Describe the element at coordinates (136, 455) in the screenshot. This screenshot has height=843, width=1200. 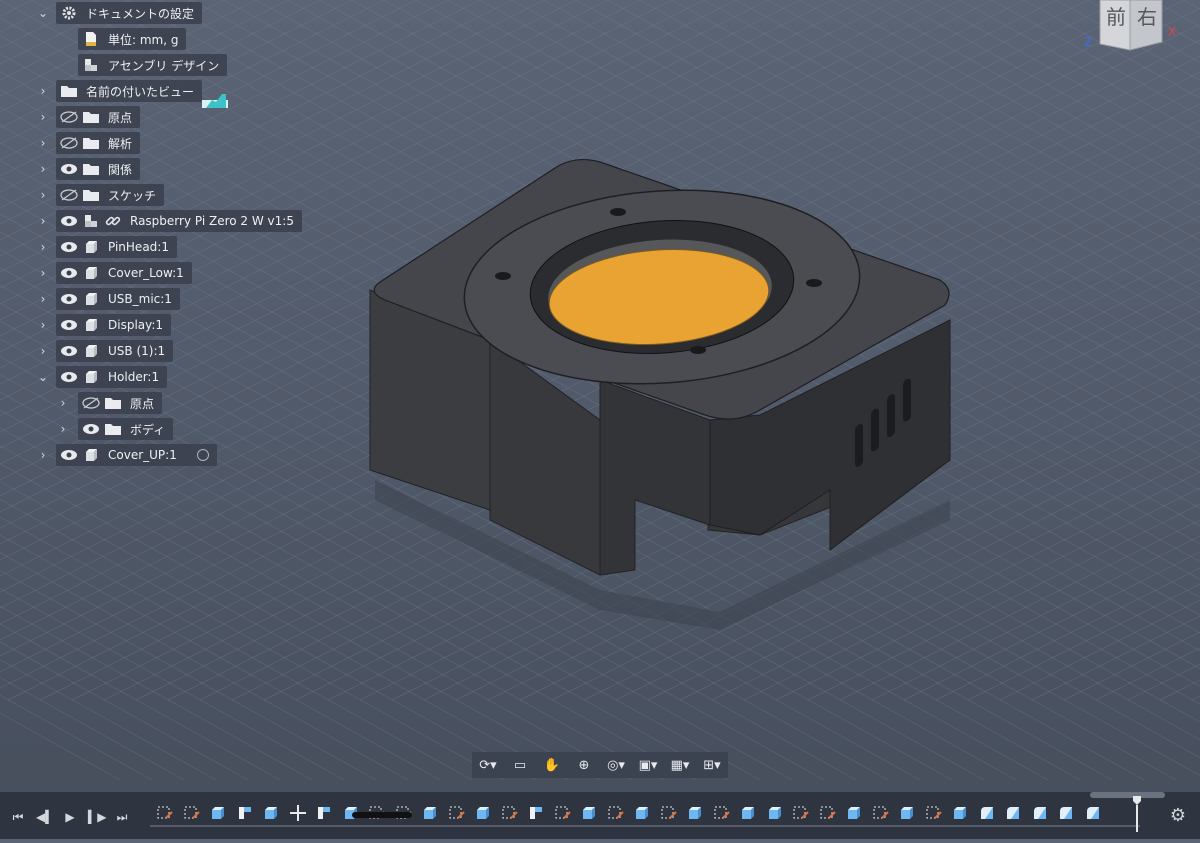
I see `browser-node: Cover_UP:1` at that location.